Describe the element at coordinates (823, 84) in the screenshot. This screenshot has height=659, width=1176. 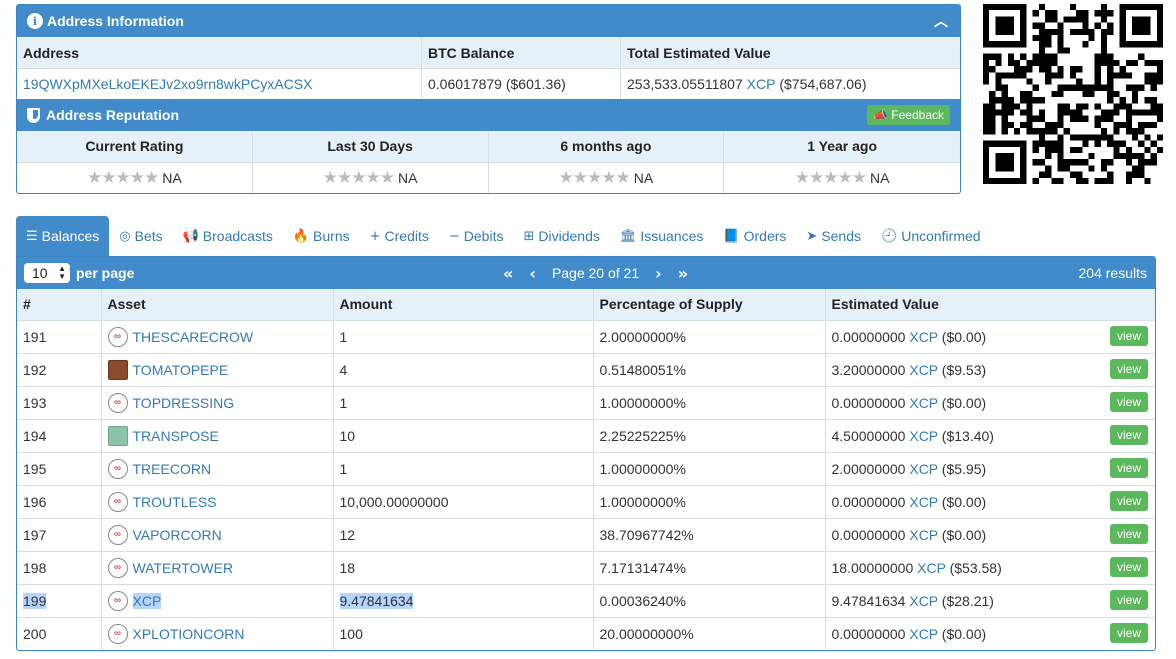
I see `total-value-usd: ($754,687.06)` at that location.